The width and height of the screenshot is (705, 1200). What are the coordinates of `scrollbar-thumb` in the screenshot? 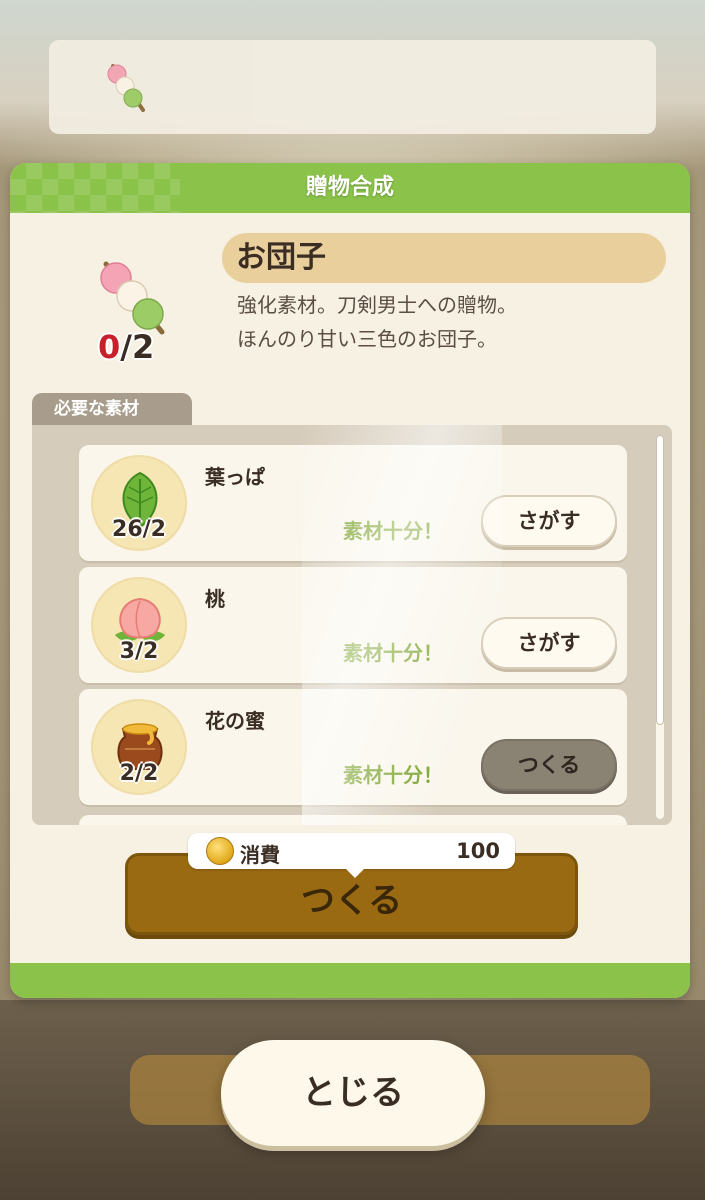 It's located at (660, 580).